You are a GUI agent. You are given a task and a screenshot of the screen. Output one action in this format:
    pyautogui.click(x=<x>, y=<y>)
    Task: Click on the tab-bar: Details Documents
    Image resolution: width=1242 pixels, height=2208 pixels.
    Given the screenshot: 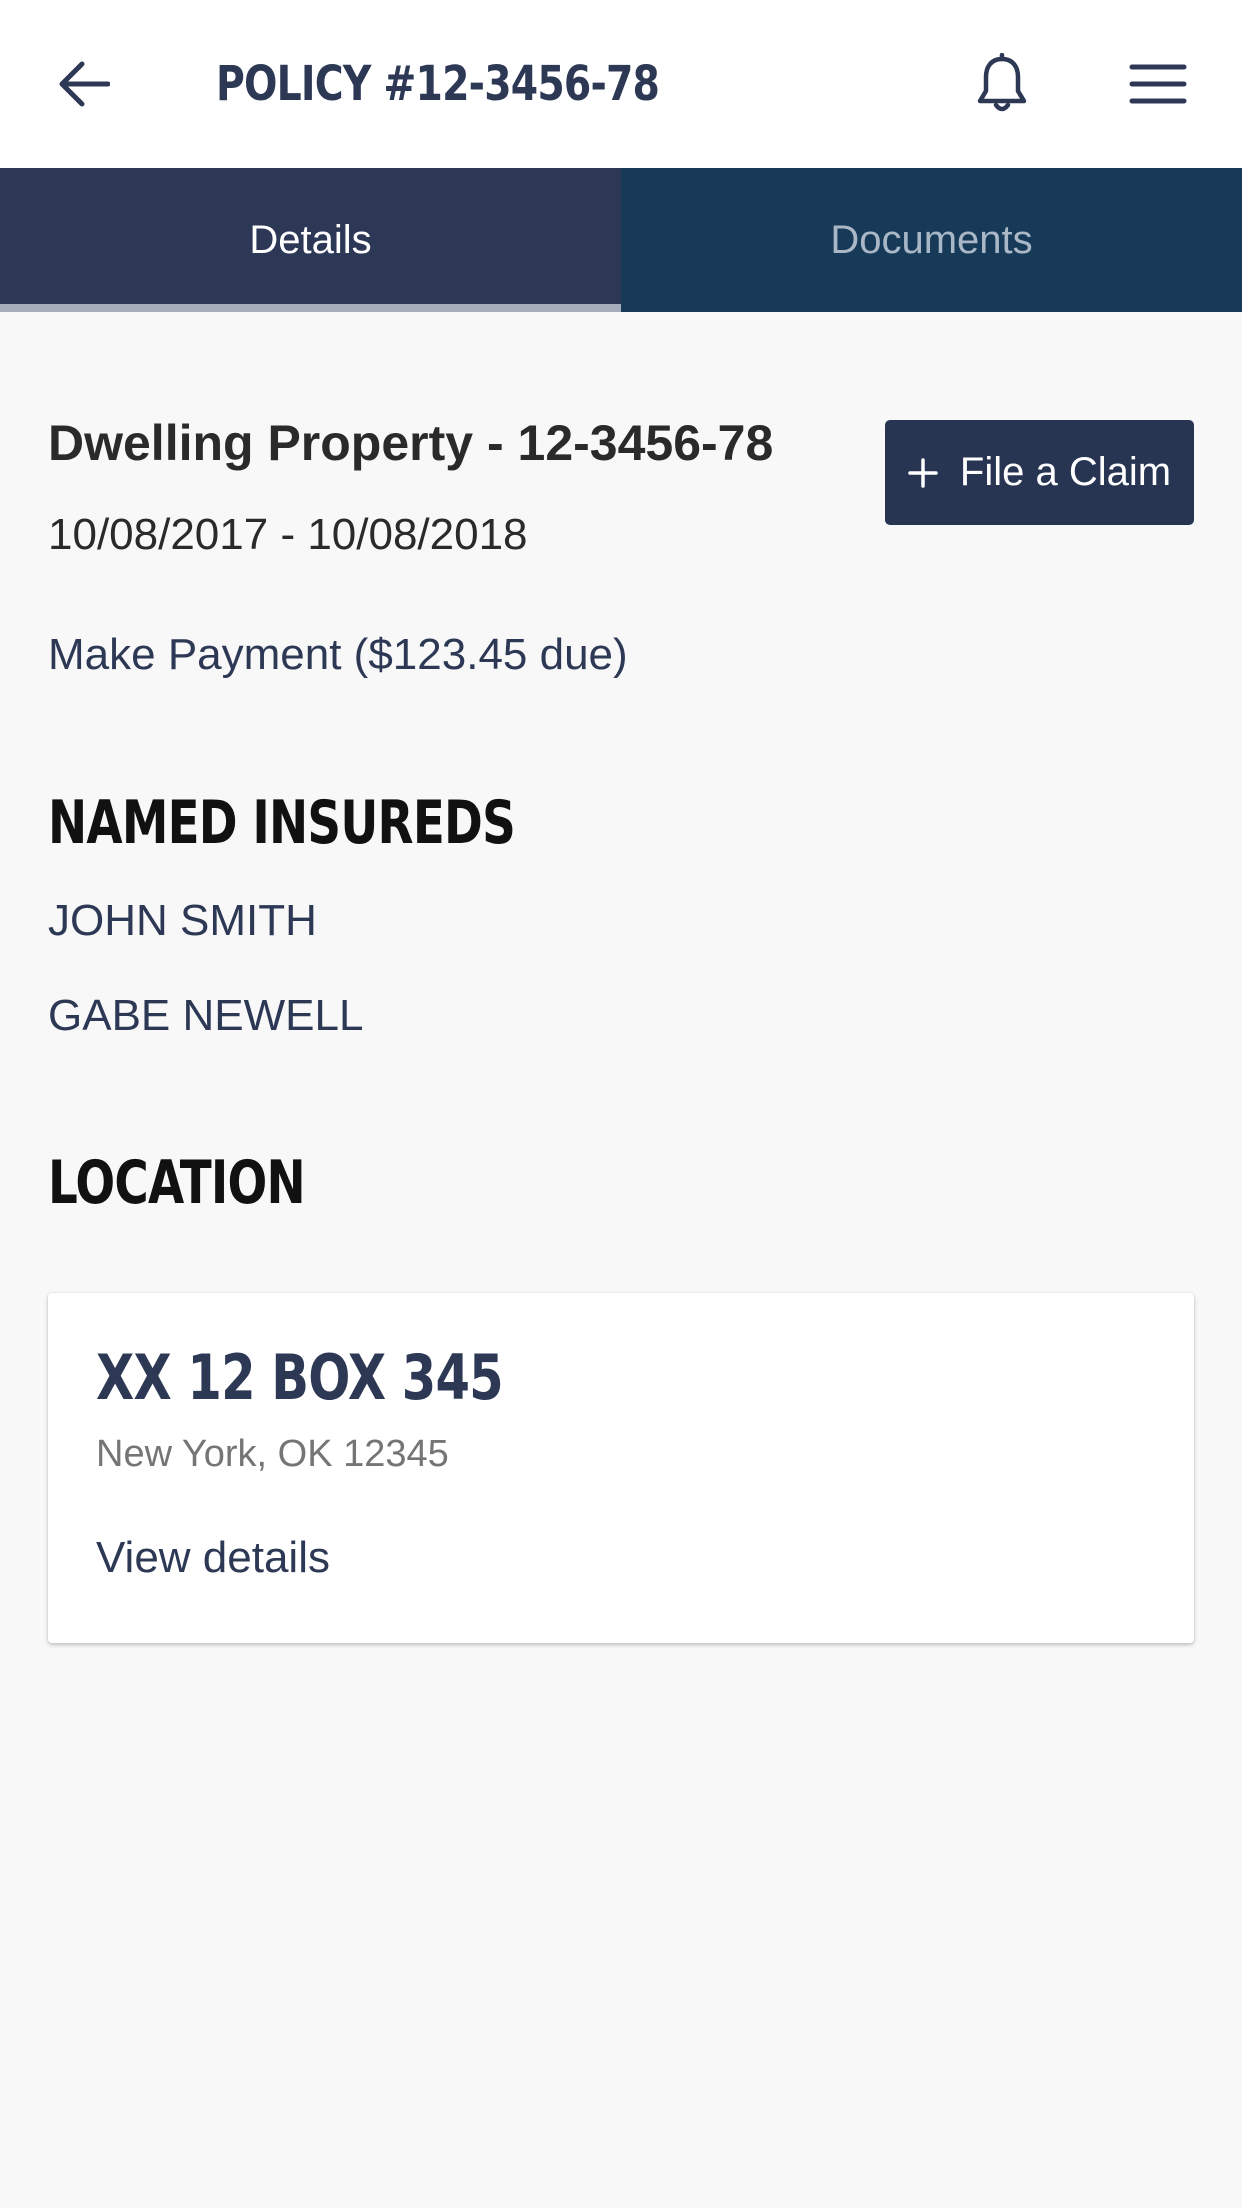 What is the action you would take?
    pyautogui.click(x=621, y=240)
    